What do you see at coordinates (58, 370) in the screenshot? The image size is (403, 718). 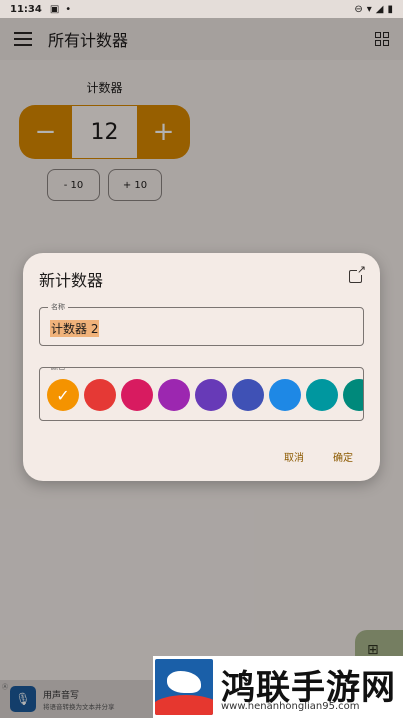 I see `color-field-label: 颜色` at bounding box center [58, 370].